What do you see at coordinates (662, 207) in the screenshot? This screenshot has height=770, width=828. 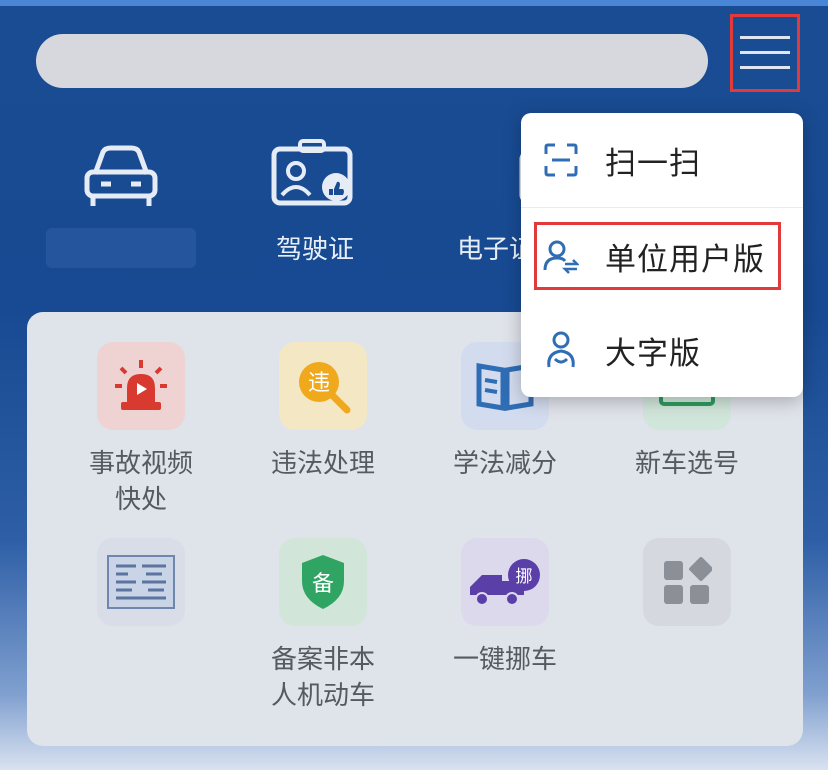 I see `menu-divider` at bounding box center [662, 207].